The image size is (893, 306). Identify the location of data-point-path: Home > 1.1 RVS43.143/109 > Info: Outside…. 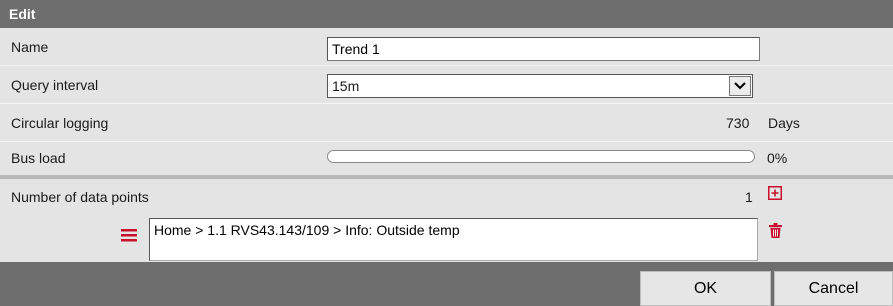
(453, 239).